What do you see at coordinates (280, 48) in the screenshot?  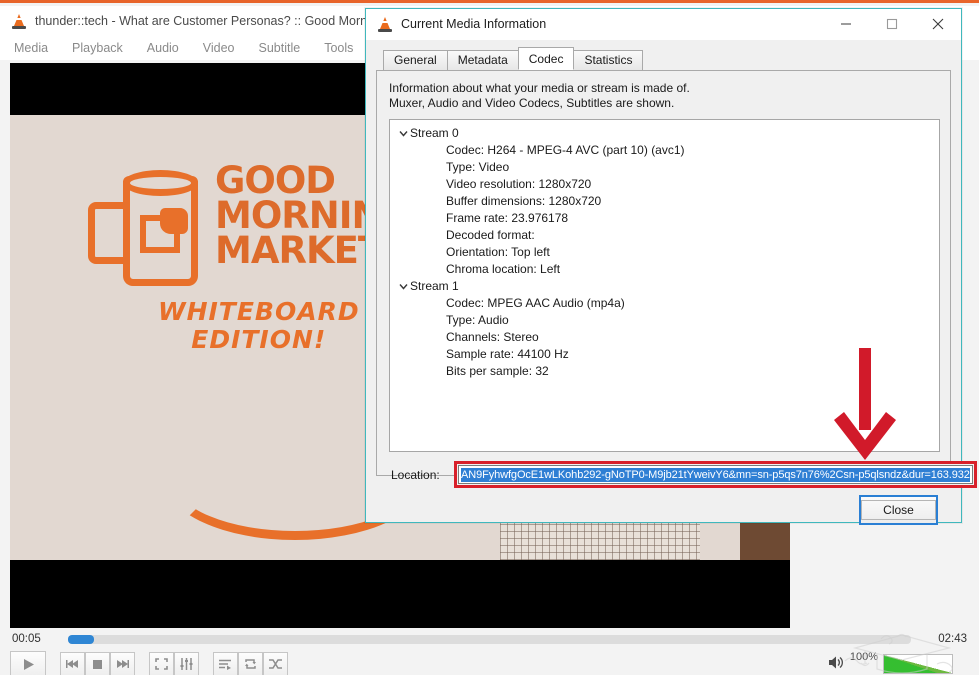 I see `menu-item-subtitle: Subtitle` at bounding box center [280, 48].